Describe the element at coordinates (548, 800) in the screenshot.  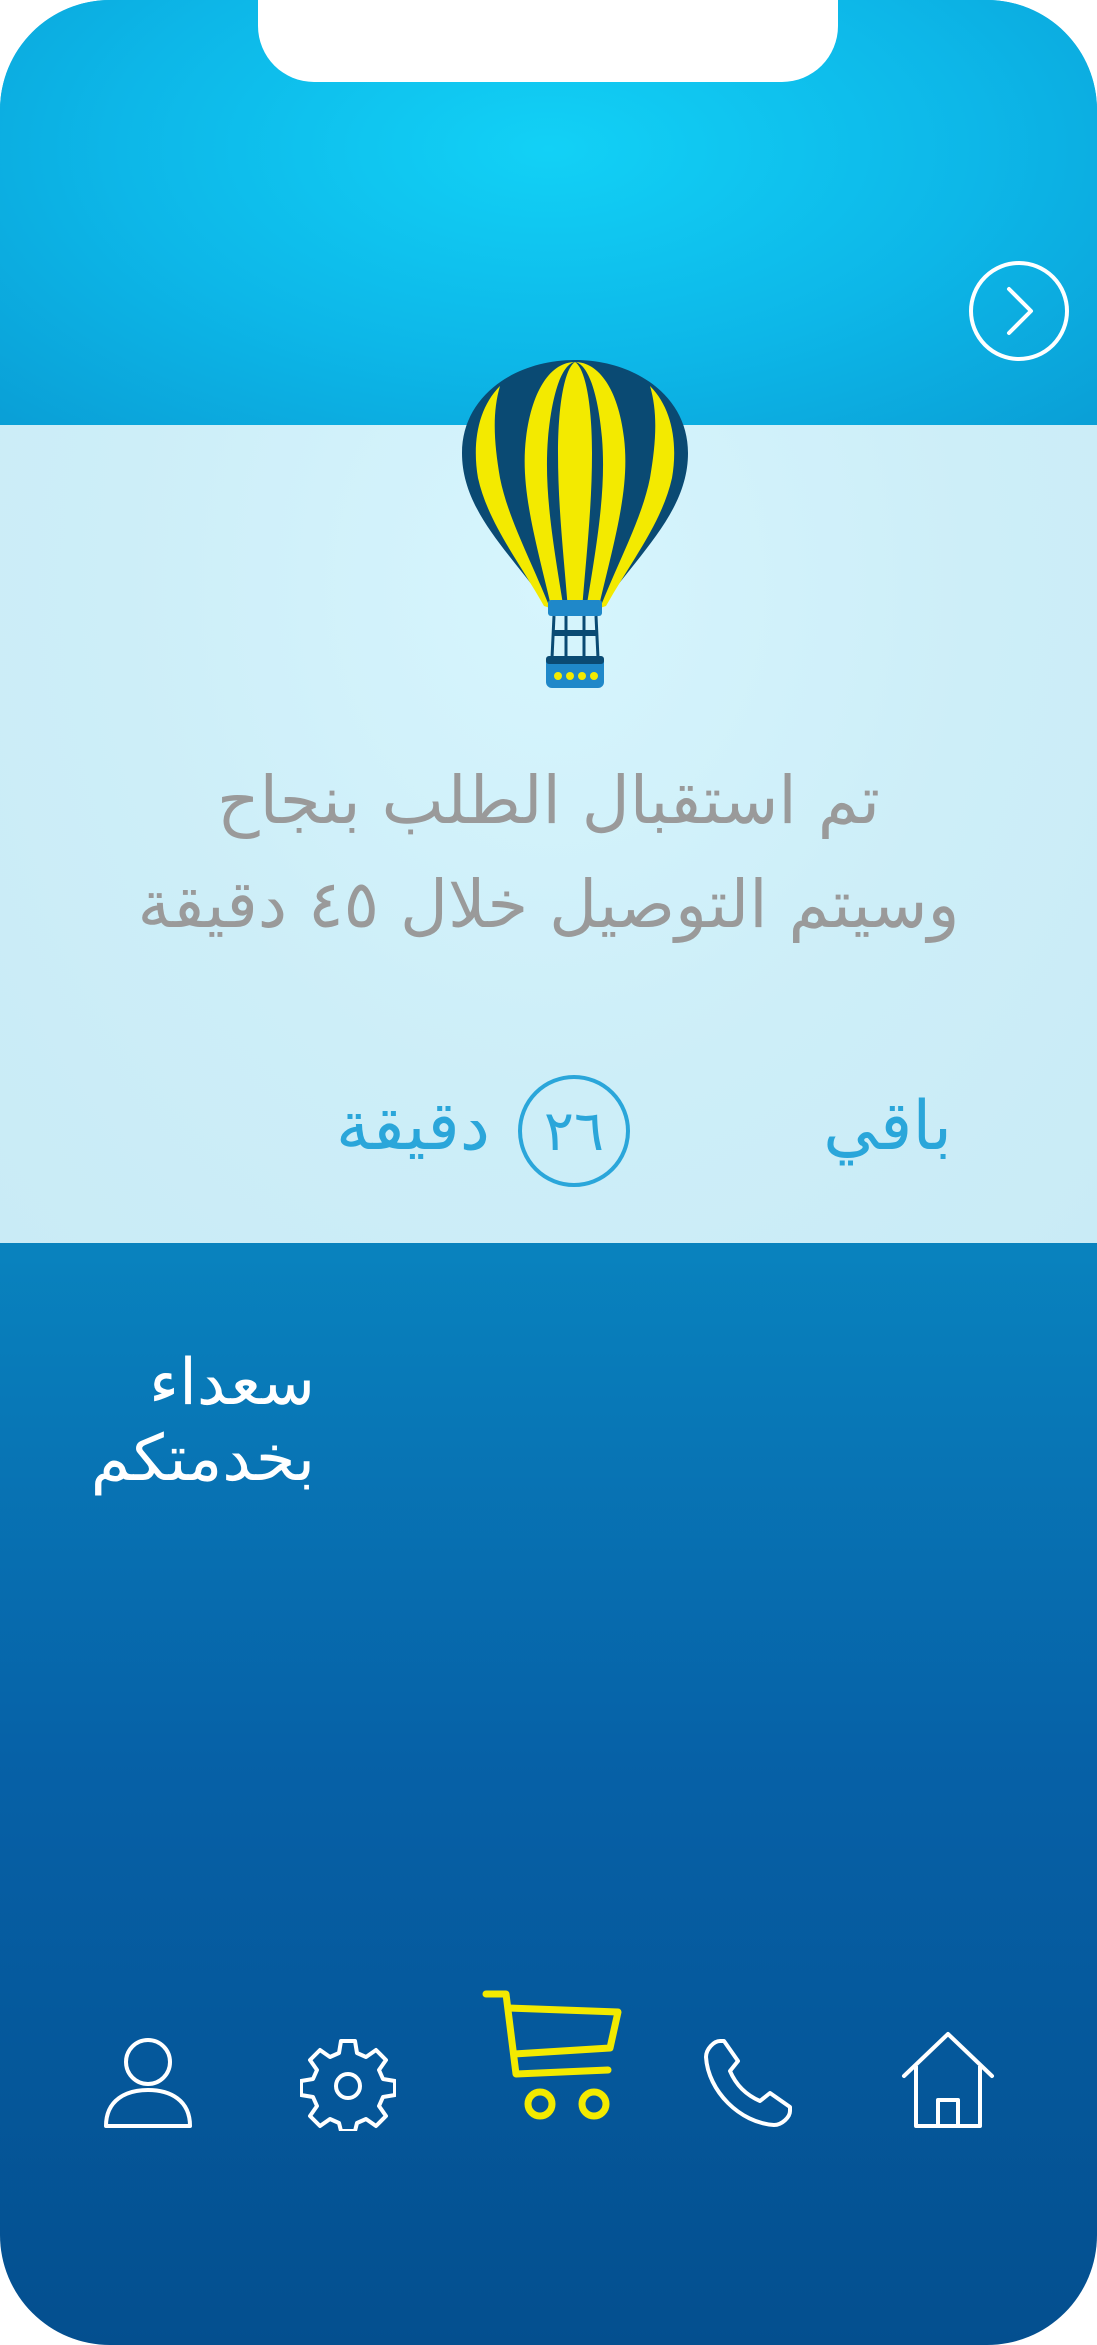
I see `success-message-line1: تم استقبال الطلب بنجاح` at that location.